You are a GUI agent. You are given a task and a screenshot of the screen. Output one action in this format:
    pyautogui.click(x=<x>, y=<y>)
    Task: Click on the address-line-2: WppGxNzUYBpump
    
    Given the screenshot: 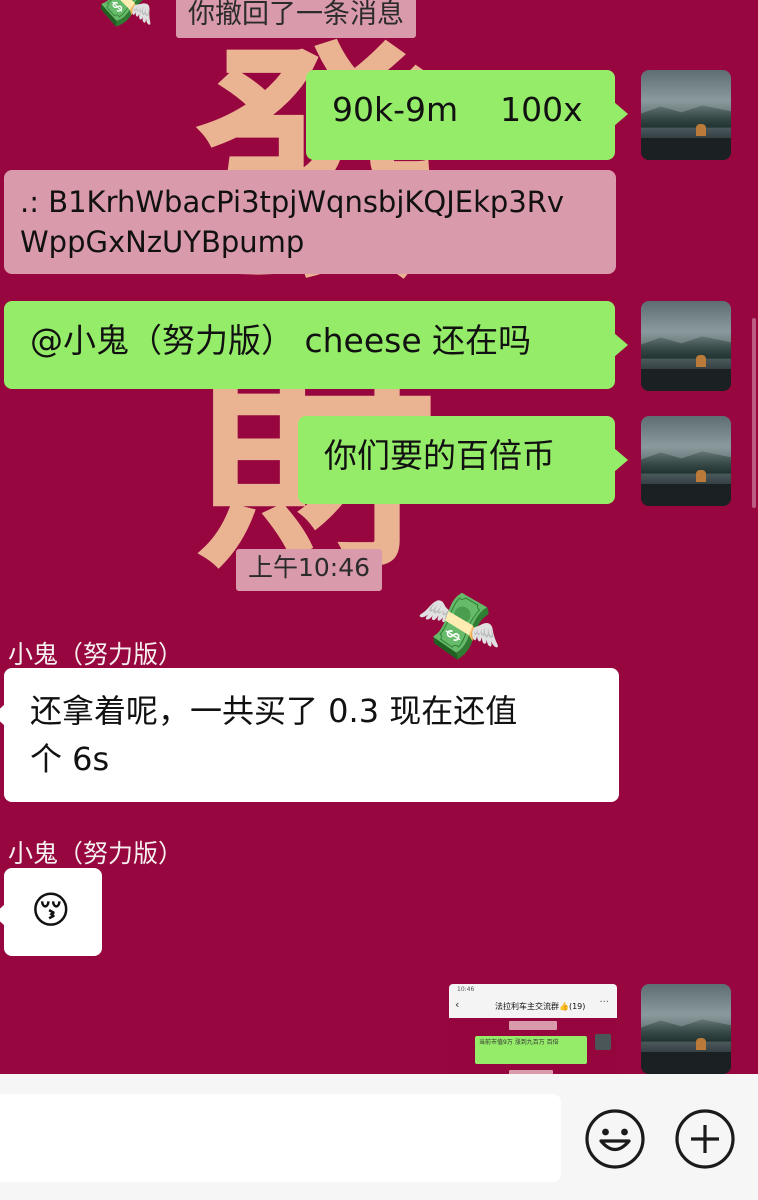 What is the action you would take?
    pyautogui.click(x=162, y=242)
    